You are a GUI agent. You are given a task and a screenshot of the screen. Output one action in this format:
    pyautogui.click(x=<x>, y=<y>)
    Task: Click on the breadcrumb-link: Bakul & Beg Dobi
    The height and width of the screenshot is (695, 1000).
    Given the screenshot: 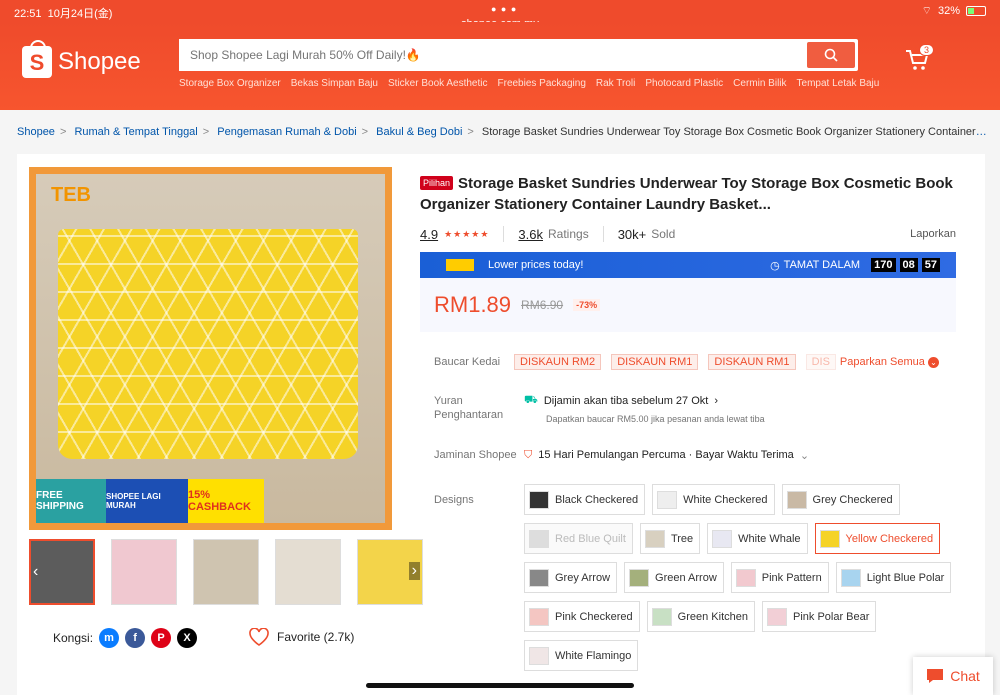 What is the action you would take?
    pyautogui.click(x=419, y=132)
    